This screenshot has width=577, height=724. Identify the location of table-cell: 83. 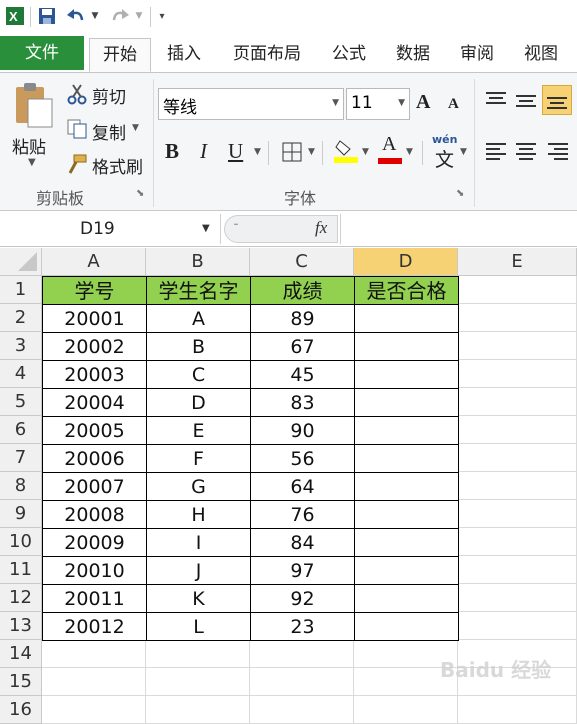
(302, 402).